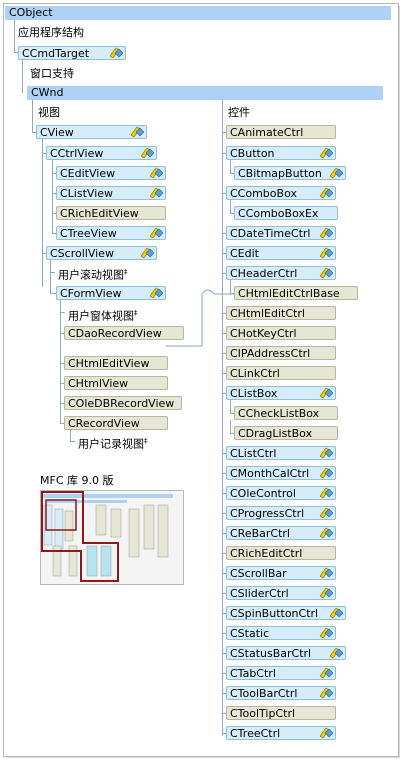  What do you see at coordinates (107, 536) in the screenshot?
I see `thumbnail-map` at bounding box center [107, 536].